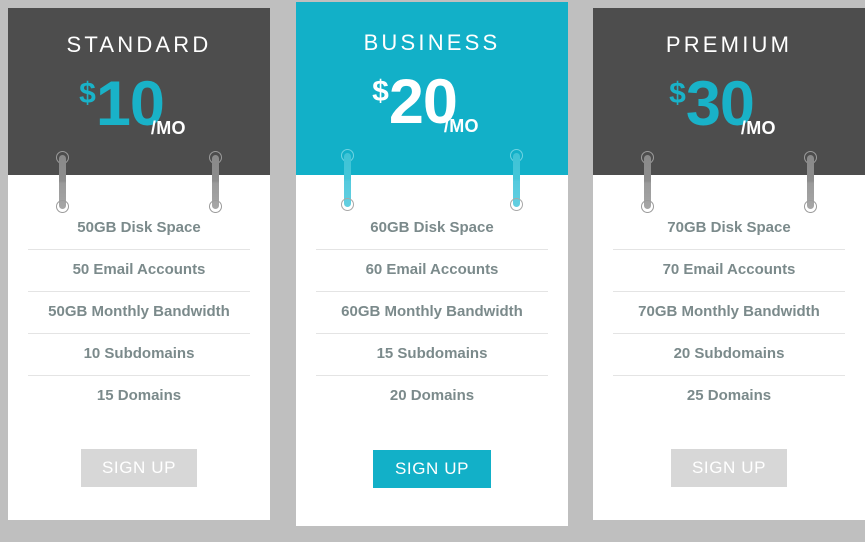 The width and height of the screenshot is (865, 542). I want to click on feature-item: 60 Email Accounts, so click(432, 270).